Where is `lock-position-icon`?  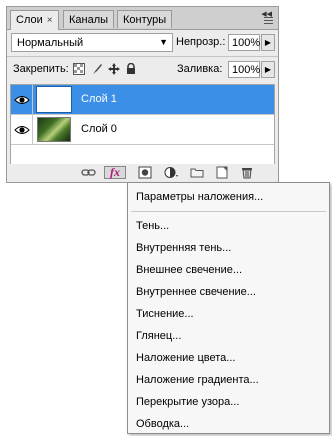 lock-position-icon is located at coordinates (114, 69).